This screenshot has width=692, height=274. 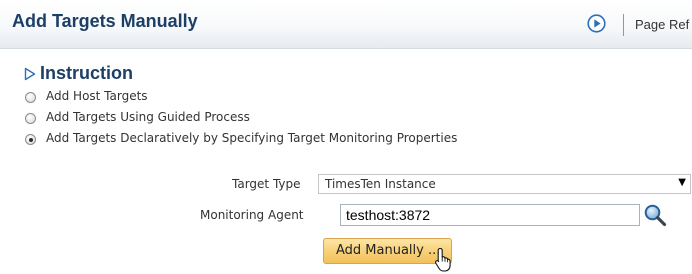 What do you see at coordinates (105, 21) in the screenshot?
I see `page-title: Add Targets Manually` at bounding box center [105, 21].